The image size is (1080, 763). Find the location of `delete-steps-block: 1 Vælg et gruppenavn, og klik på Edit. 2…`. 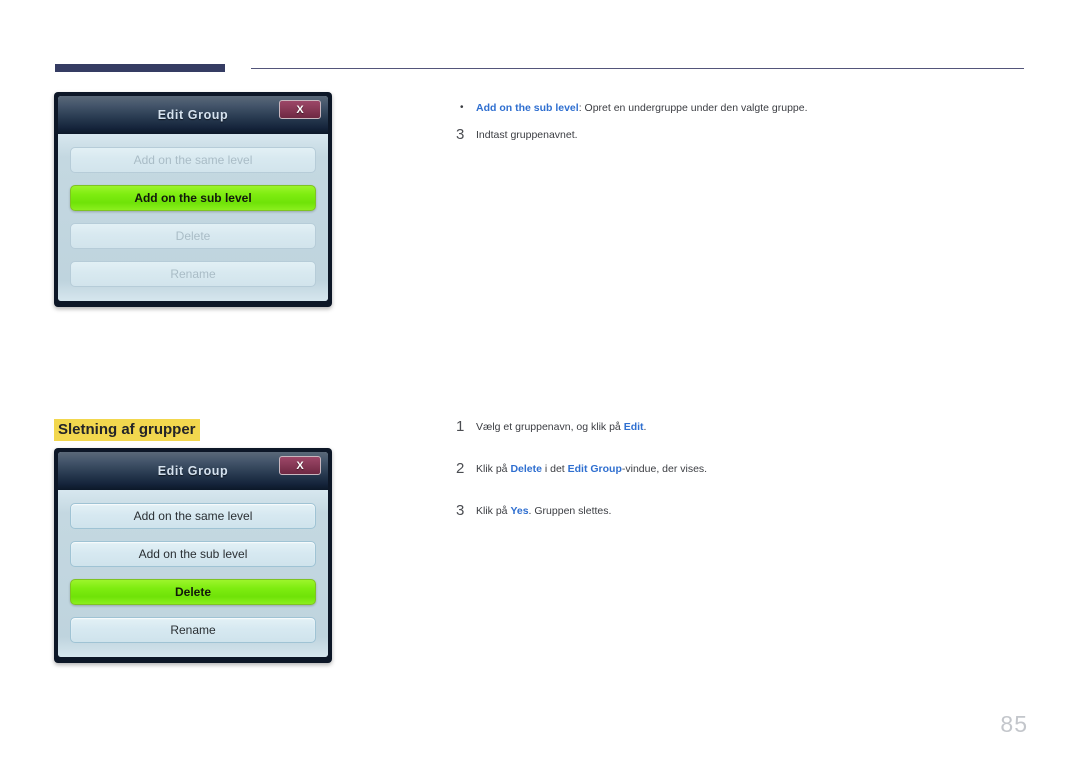

delete-steps-block: 1 Vælg et gruppenavn, og klik på Edit. 2… is located at coordinates (741, 469).